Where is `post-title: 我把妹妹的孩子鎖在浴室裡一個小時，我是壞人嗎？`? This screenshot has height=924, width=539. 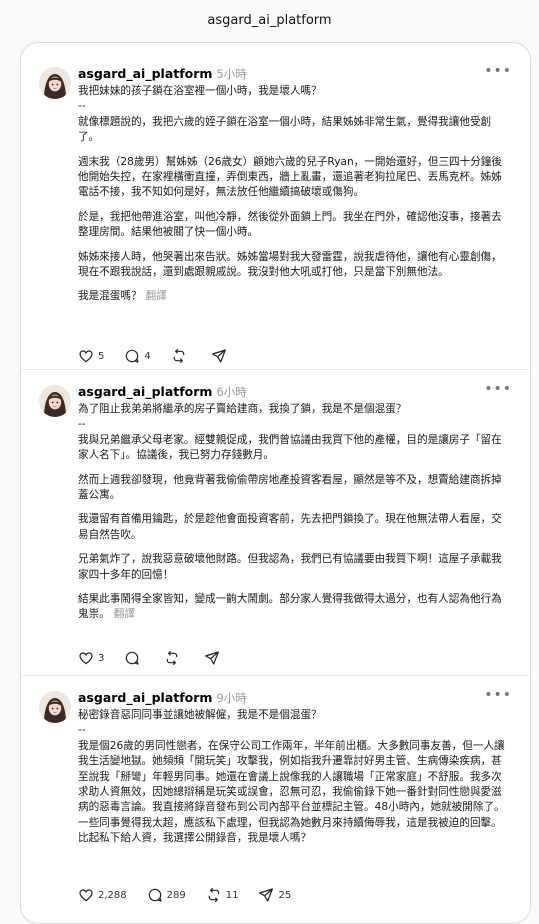 post-title: 我把妹妹的孩子鎖在浴室裡一個小時，我是壞人嗎？ is located at coordinates (200, 91).